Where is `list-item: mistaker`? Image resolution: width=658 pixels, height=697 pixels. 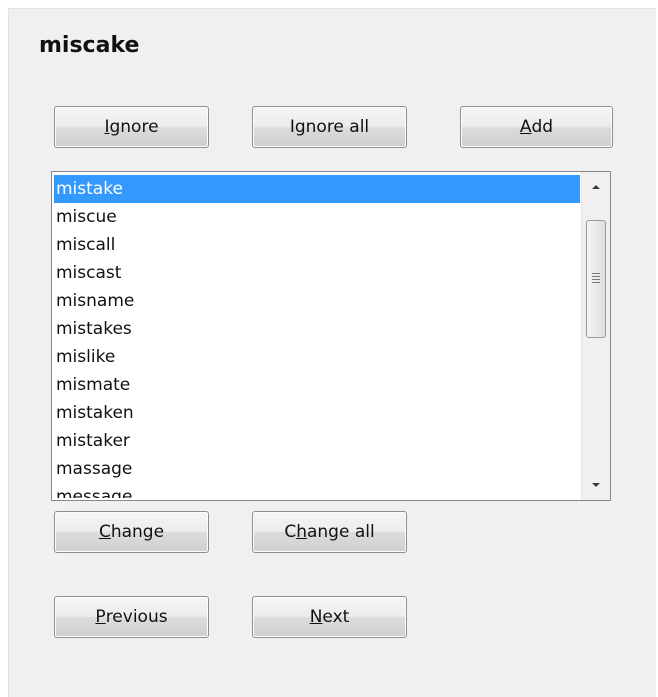
list-item: mistaker is located at coordinates (317, 441).